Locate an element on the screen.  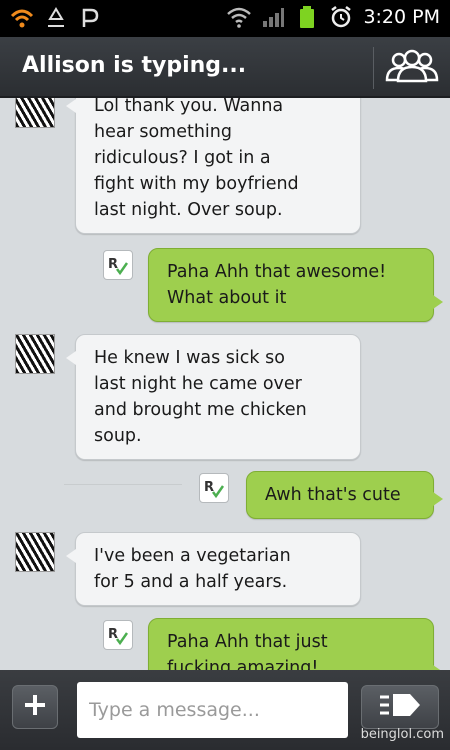
status-time: 3:20 PM is located at coordinates (401, 17).